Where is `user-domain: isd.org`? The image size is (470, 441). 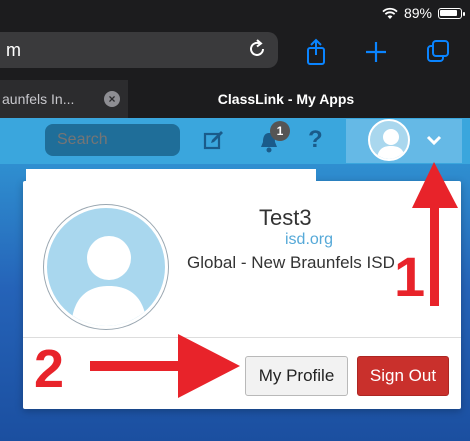
user-domain: isd.org is located at coordinates (309, 239).